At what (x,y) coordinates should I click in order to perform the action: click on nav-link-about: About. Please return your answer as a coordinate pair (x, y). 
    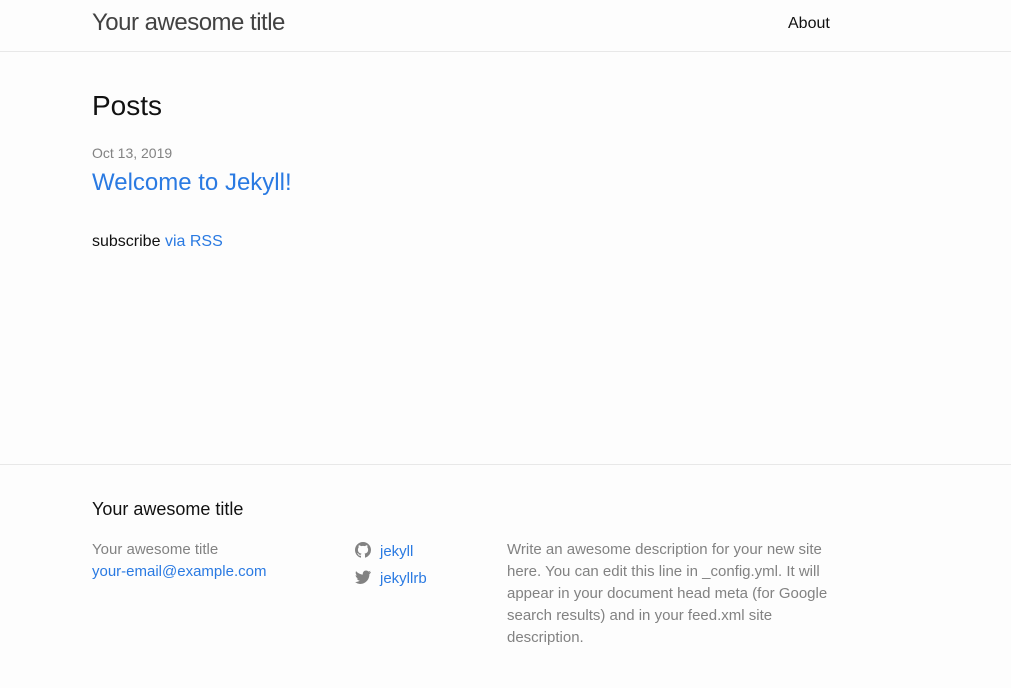
    Looking at the image, I should click on (809, 24).